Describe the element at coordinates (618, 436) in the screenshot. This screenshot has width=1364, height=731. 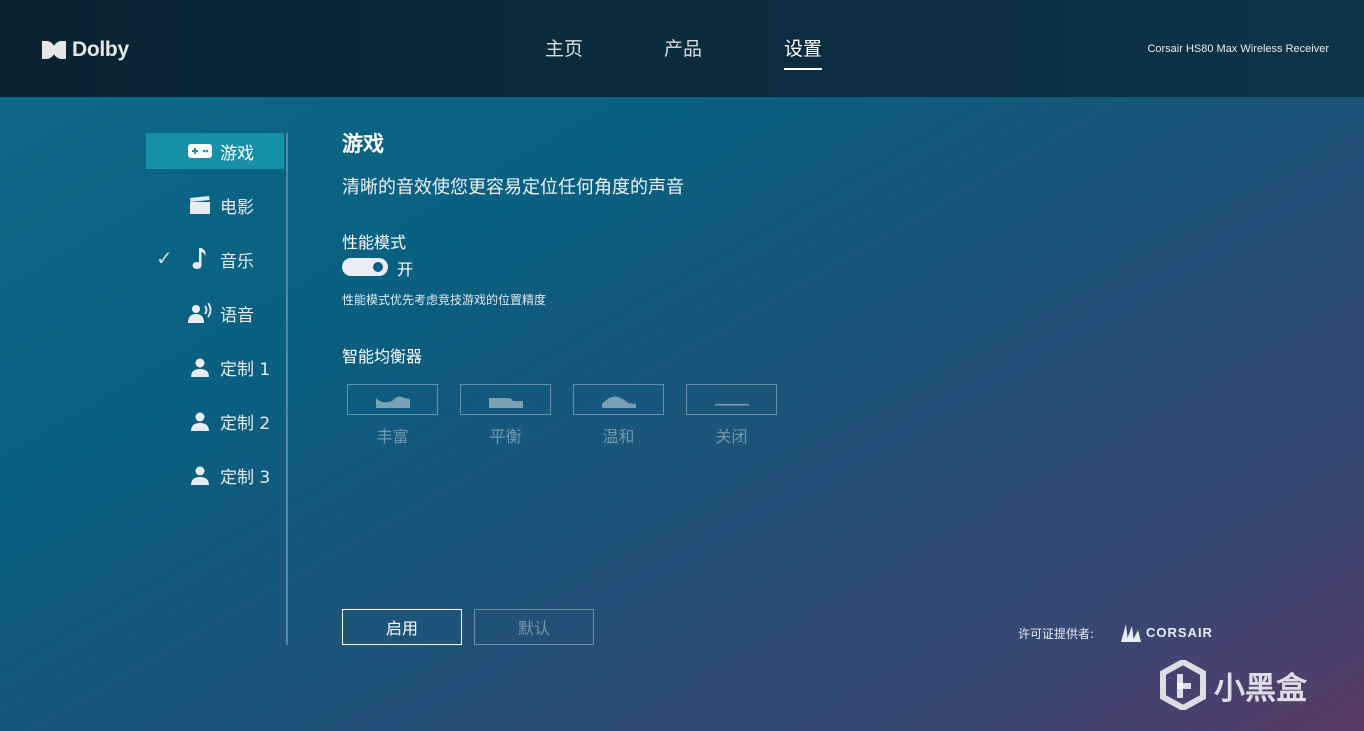
I see `eq-preset-warm-label: 温和` at that location.